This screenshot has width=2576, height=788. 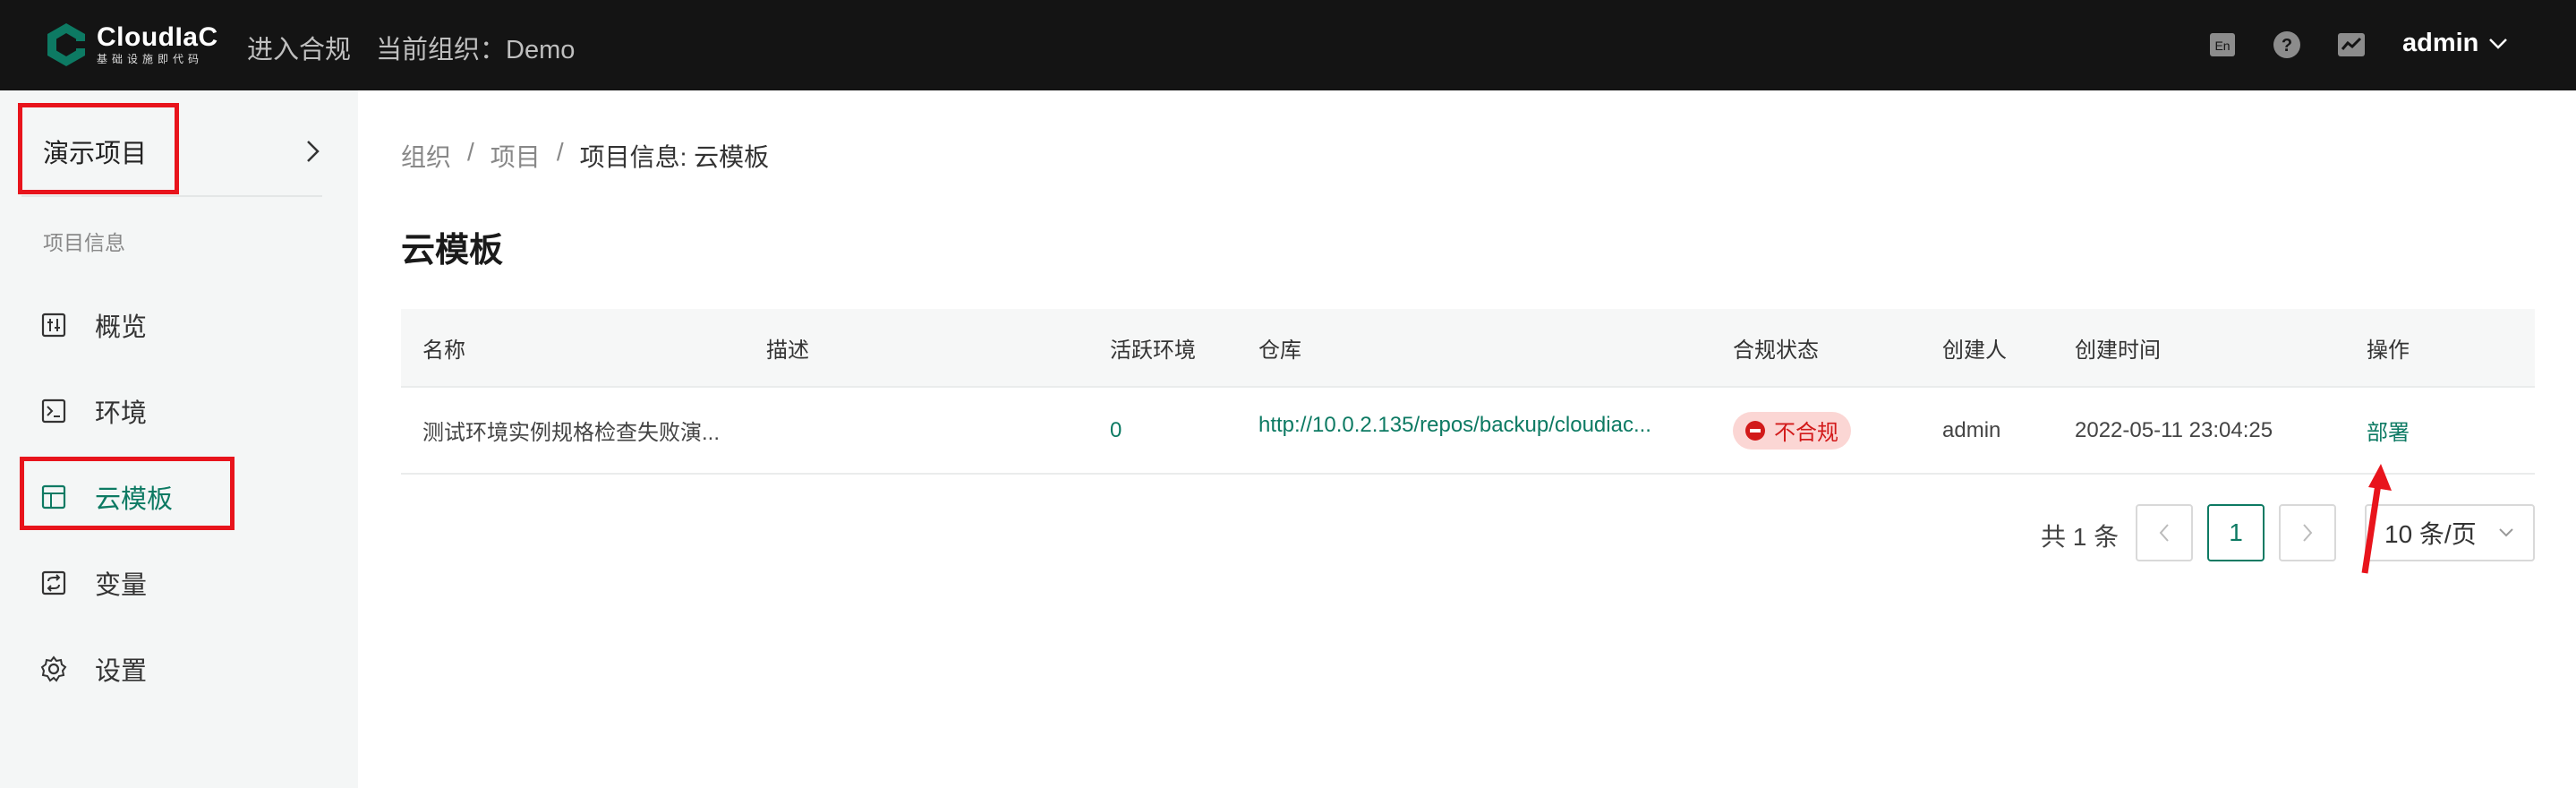 What do you see at coordinates (452, 251) in the screenshot?
I see `page-title: 云模板` at bounding box center [452, 251].